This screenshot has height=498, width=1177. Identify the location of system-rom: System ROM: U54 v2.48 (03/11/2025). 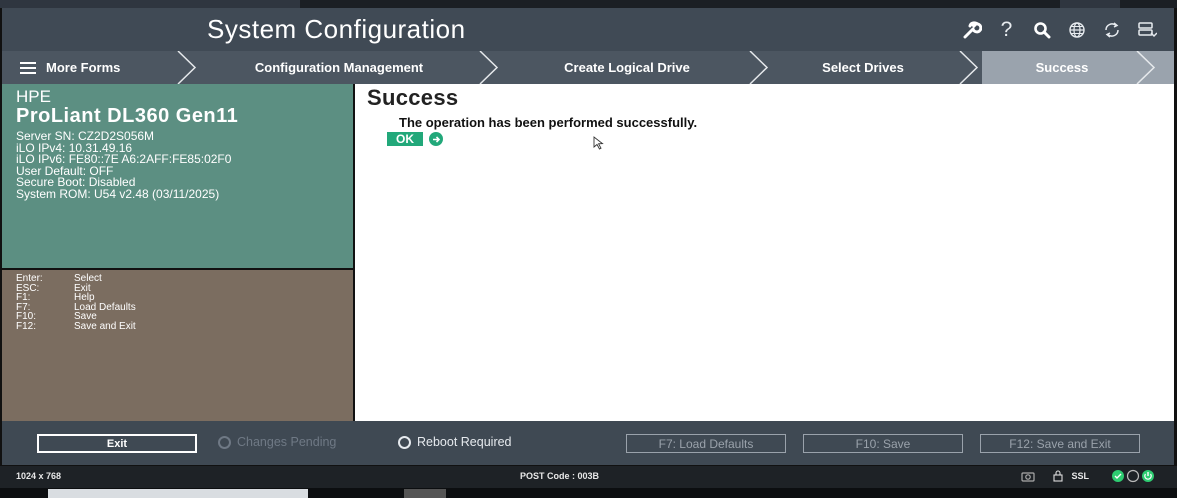
(118, 193).